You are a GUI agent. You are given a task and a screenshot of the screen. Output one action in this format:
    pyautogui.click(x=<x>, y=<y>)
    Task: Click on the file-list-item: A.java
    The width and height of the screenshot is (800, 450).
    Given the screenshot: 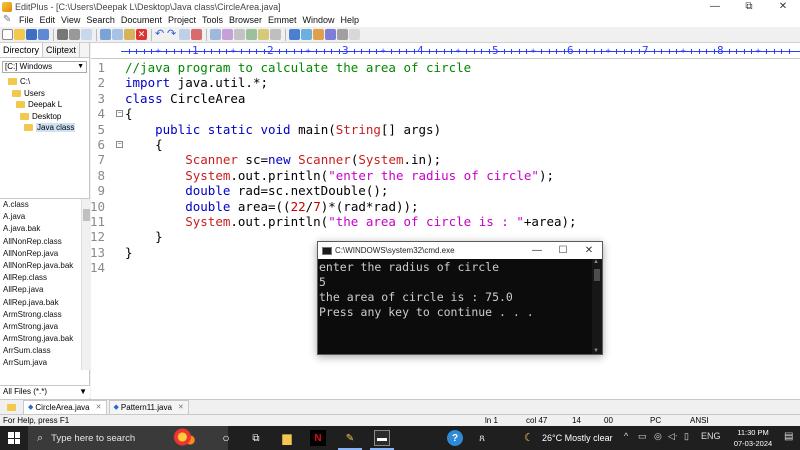 What is the action you would take?
    pyautogui.click(x=45, y=217)
    